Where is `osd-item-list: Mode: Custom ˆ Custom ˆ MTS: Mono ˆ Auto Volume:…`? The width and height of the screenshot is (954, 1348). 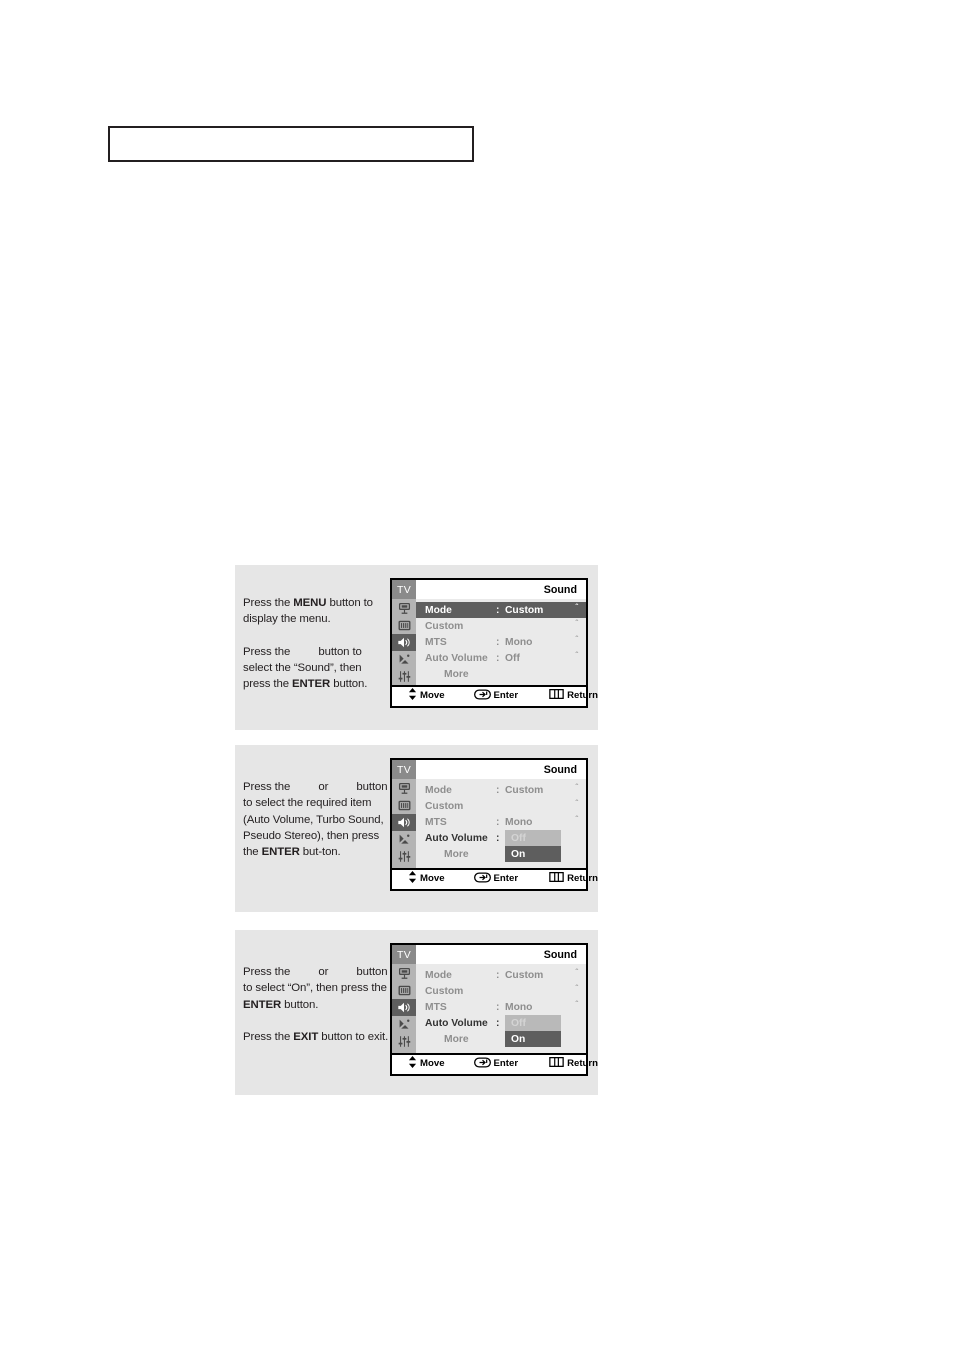 osd-item-list: Mode: Custom ˆ Custom ˆ MTS: Mono ˆ Auto Volume:… is located at coordinates (501, 823).